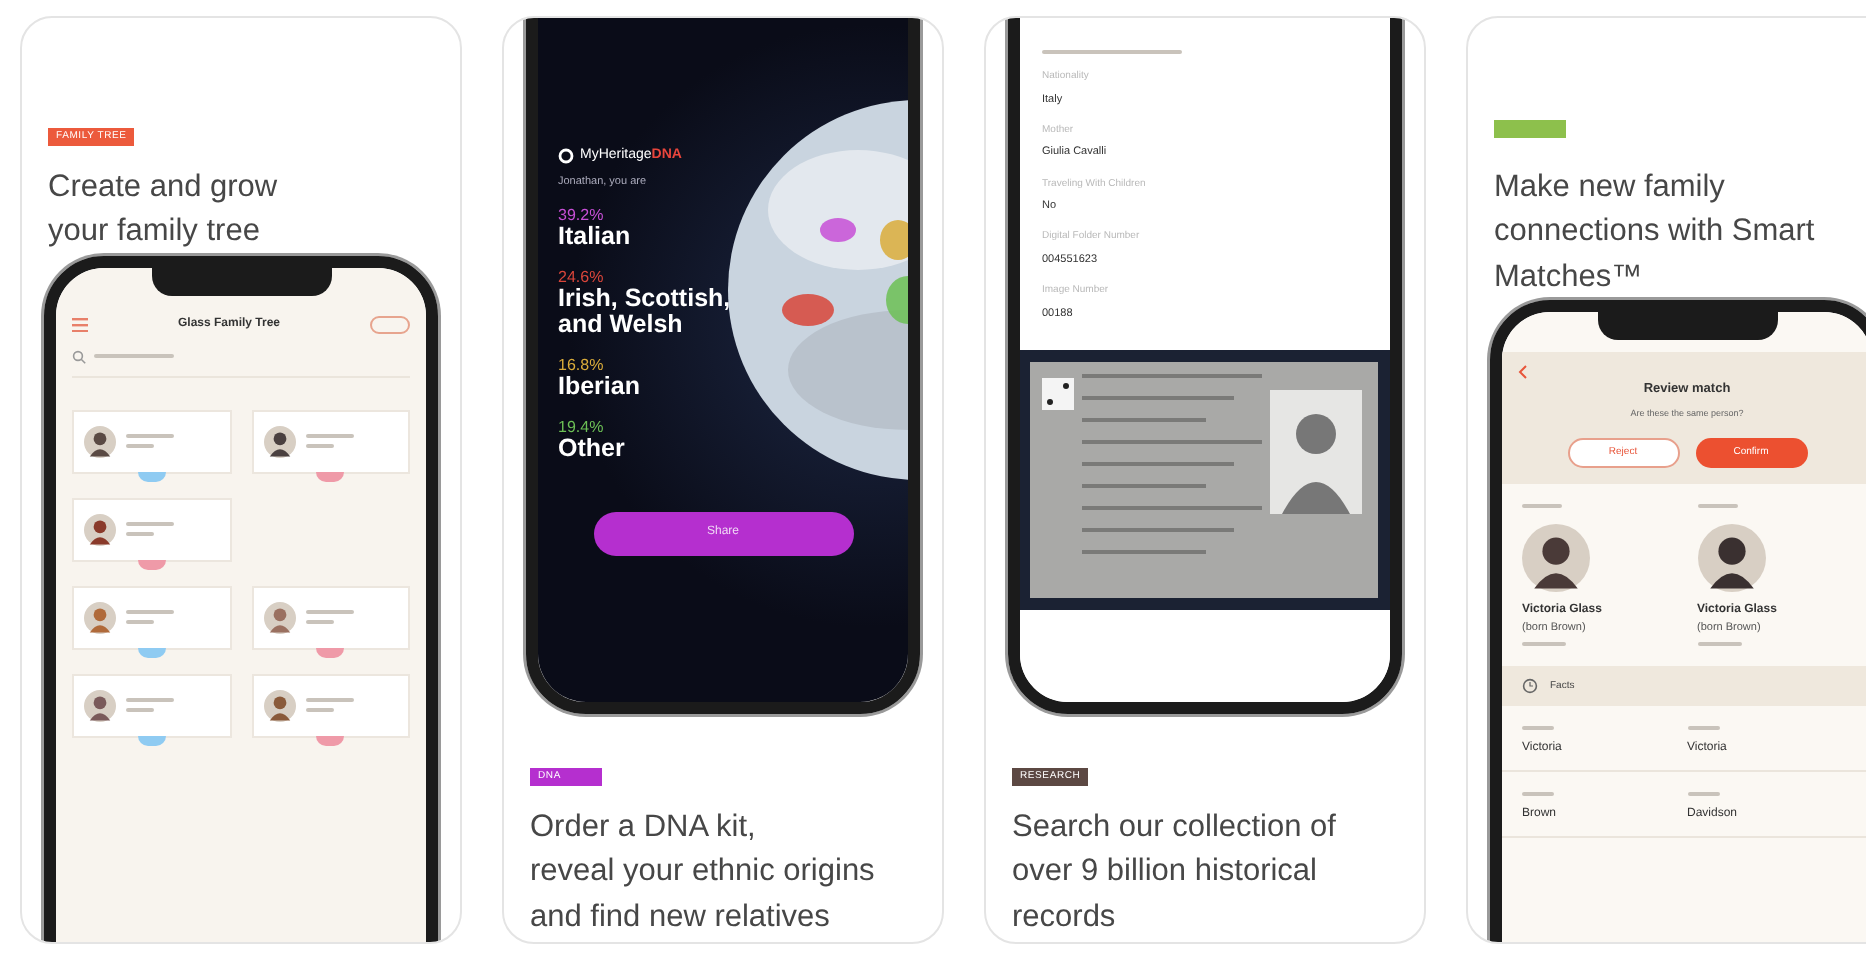 Image resolution: width=1866 pixels, height=960 pixels. Describe the element at coordinates (595, 237) in the screenshot. I see `ethnicity-name: Italian` at that location.